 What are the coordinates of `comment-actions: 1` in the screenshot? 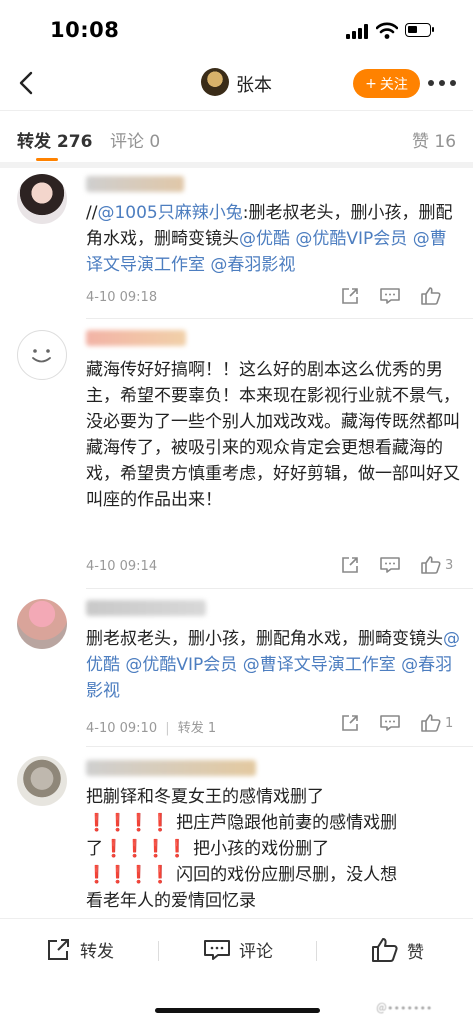 It's located at (406, 723).